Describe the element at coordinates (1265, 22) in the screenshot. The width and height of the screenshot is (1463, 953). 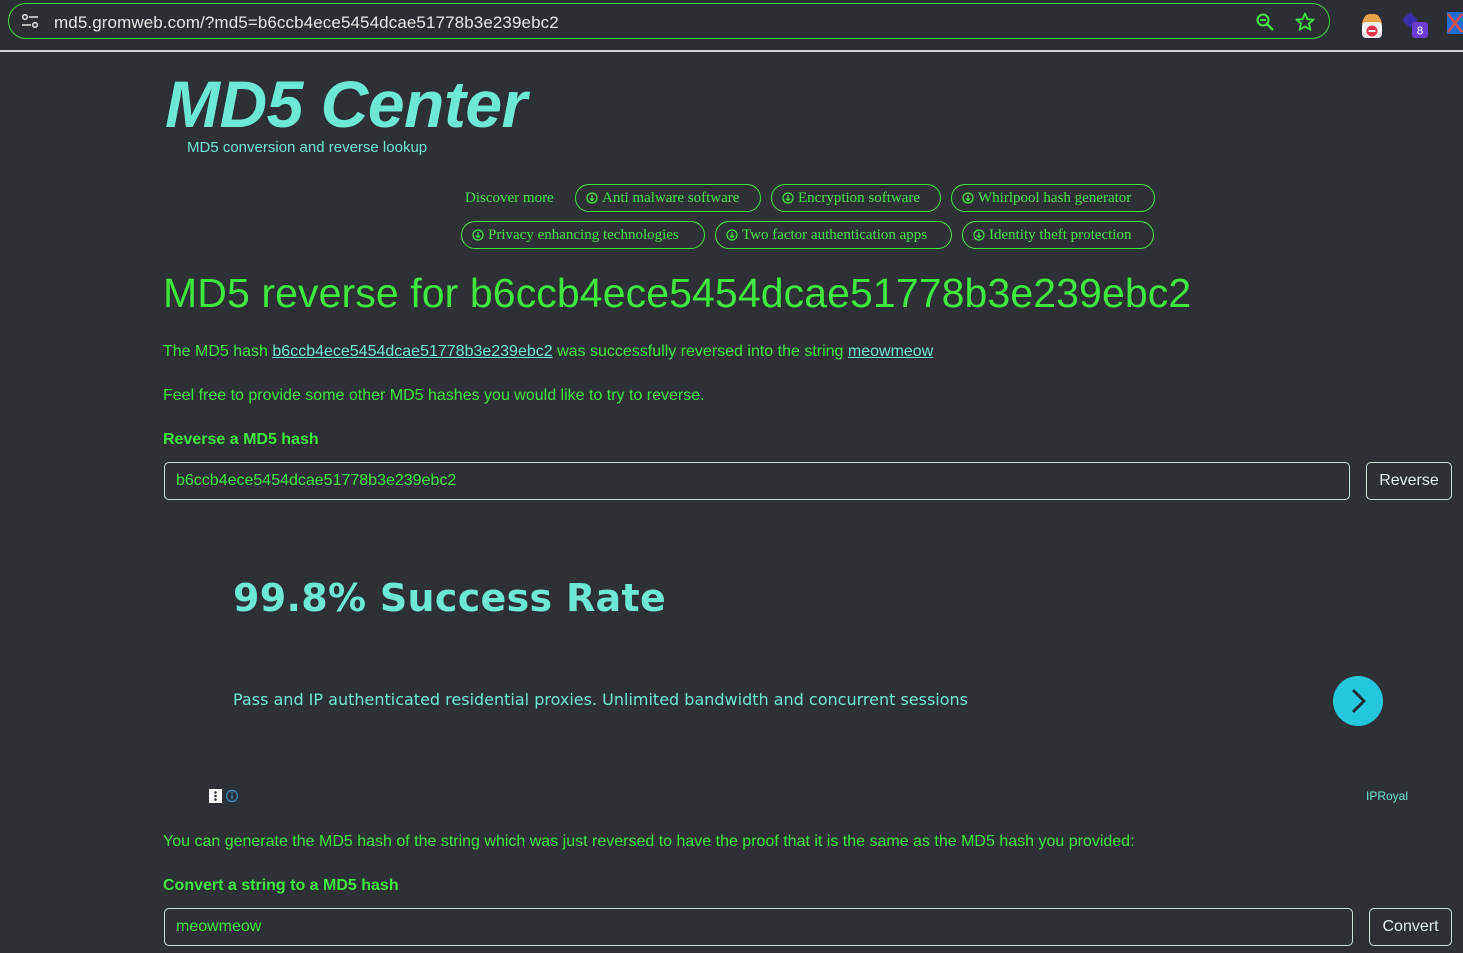
I see `zoom-icon` at that location.